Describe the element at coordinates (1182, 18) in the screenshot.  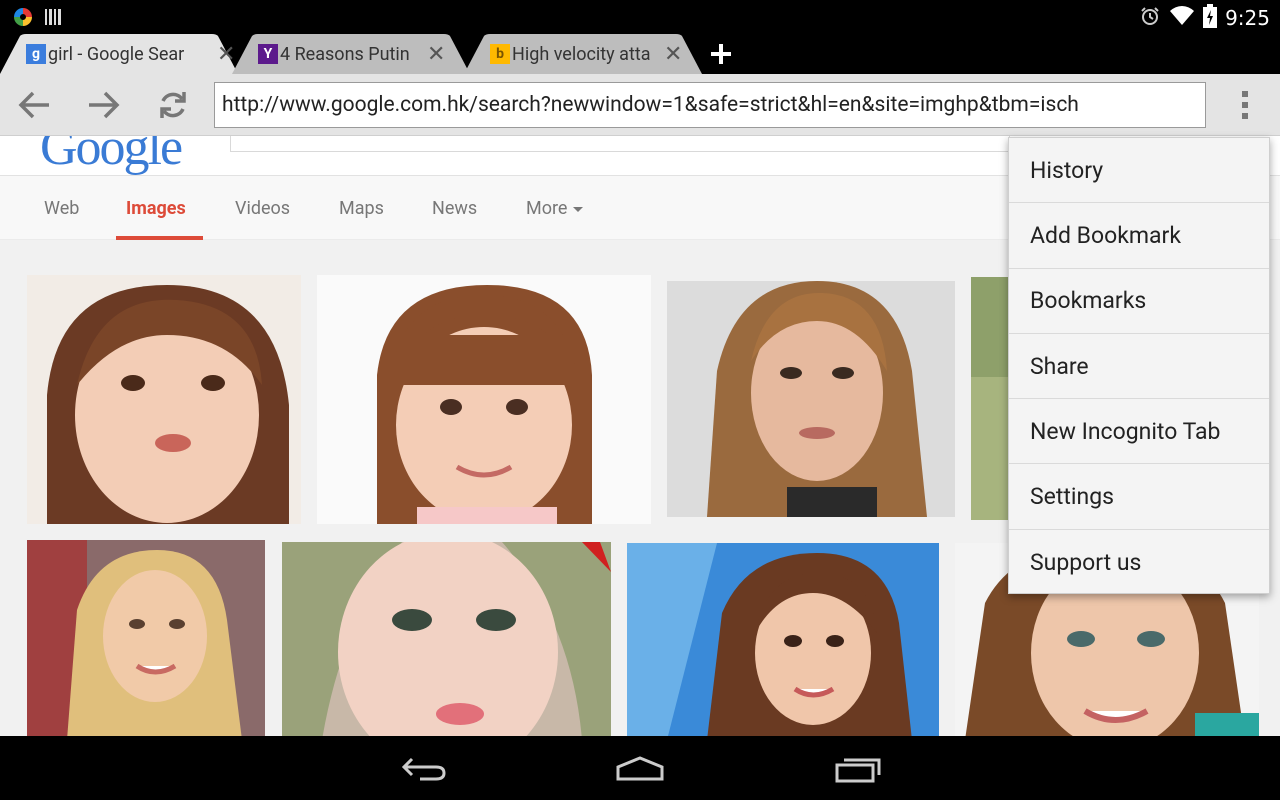
I see `wifi-icon` at that location.